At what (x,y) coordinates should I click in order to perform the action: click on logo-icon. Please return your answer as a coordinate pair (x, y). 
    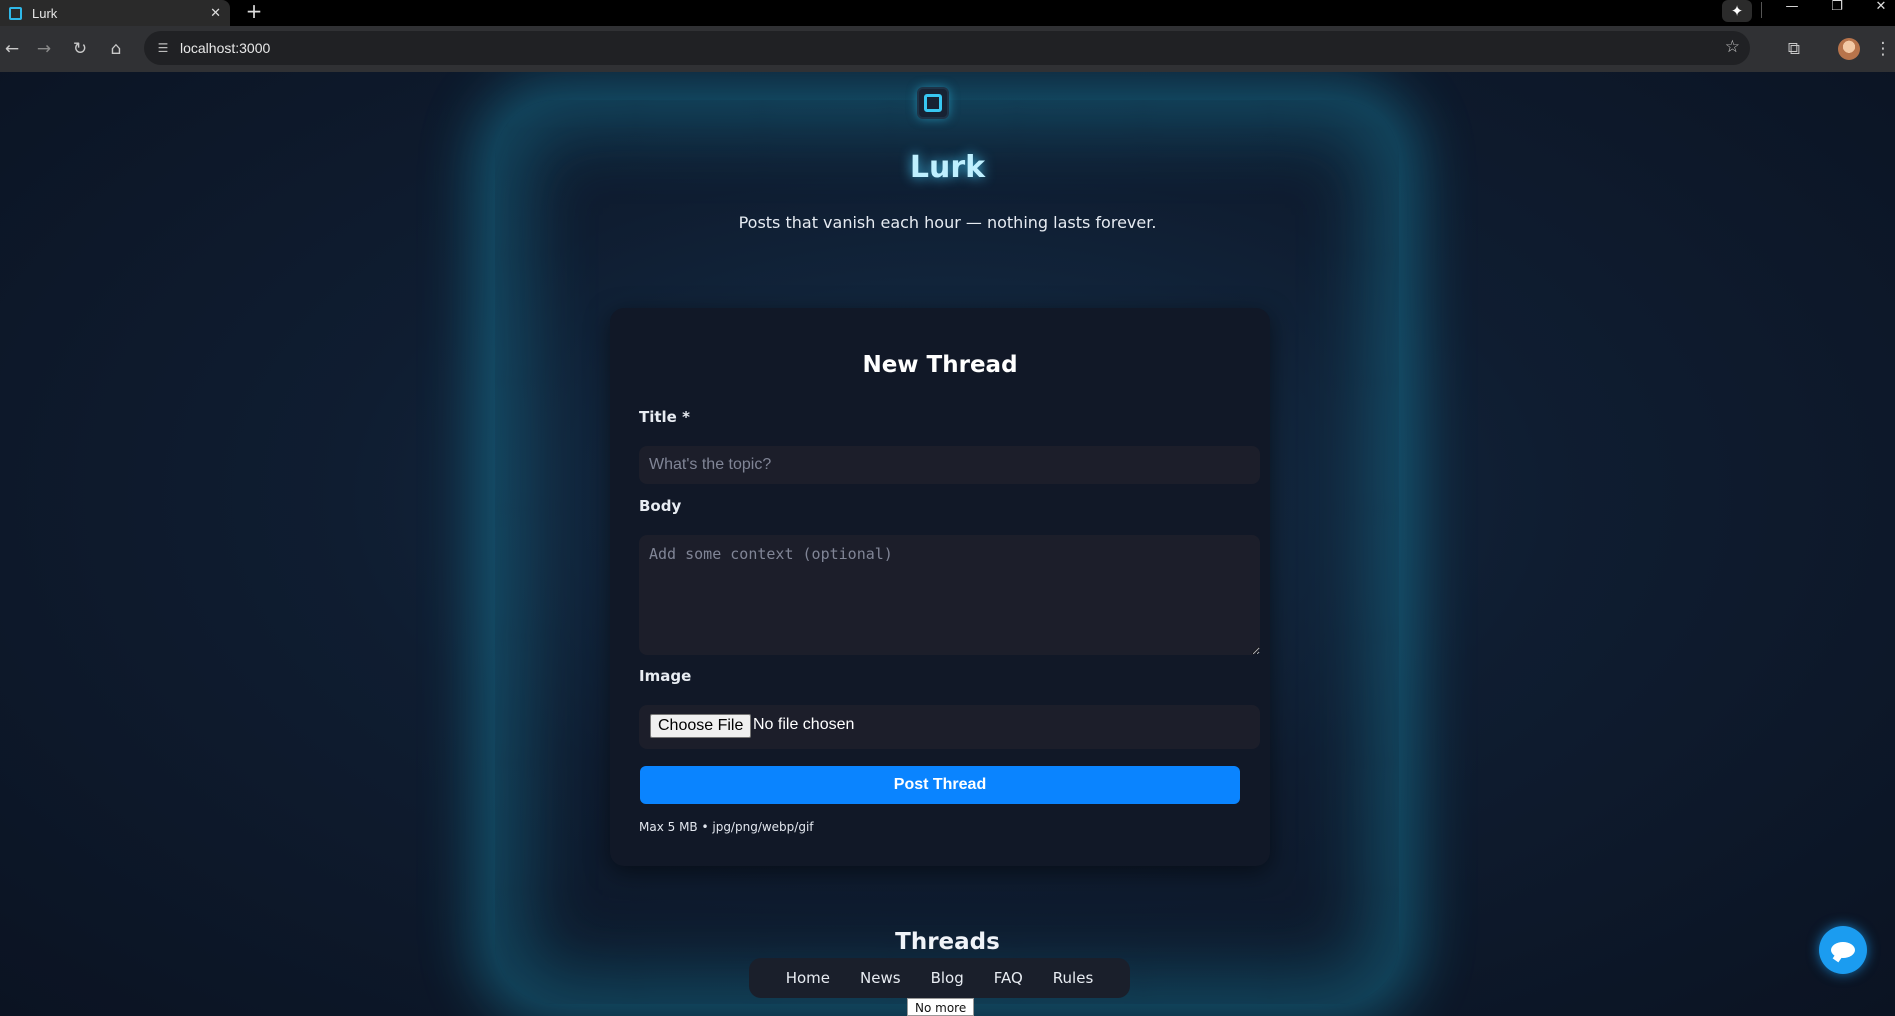
    Looking at the image, I should click on (933, 103).